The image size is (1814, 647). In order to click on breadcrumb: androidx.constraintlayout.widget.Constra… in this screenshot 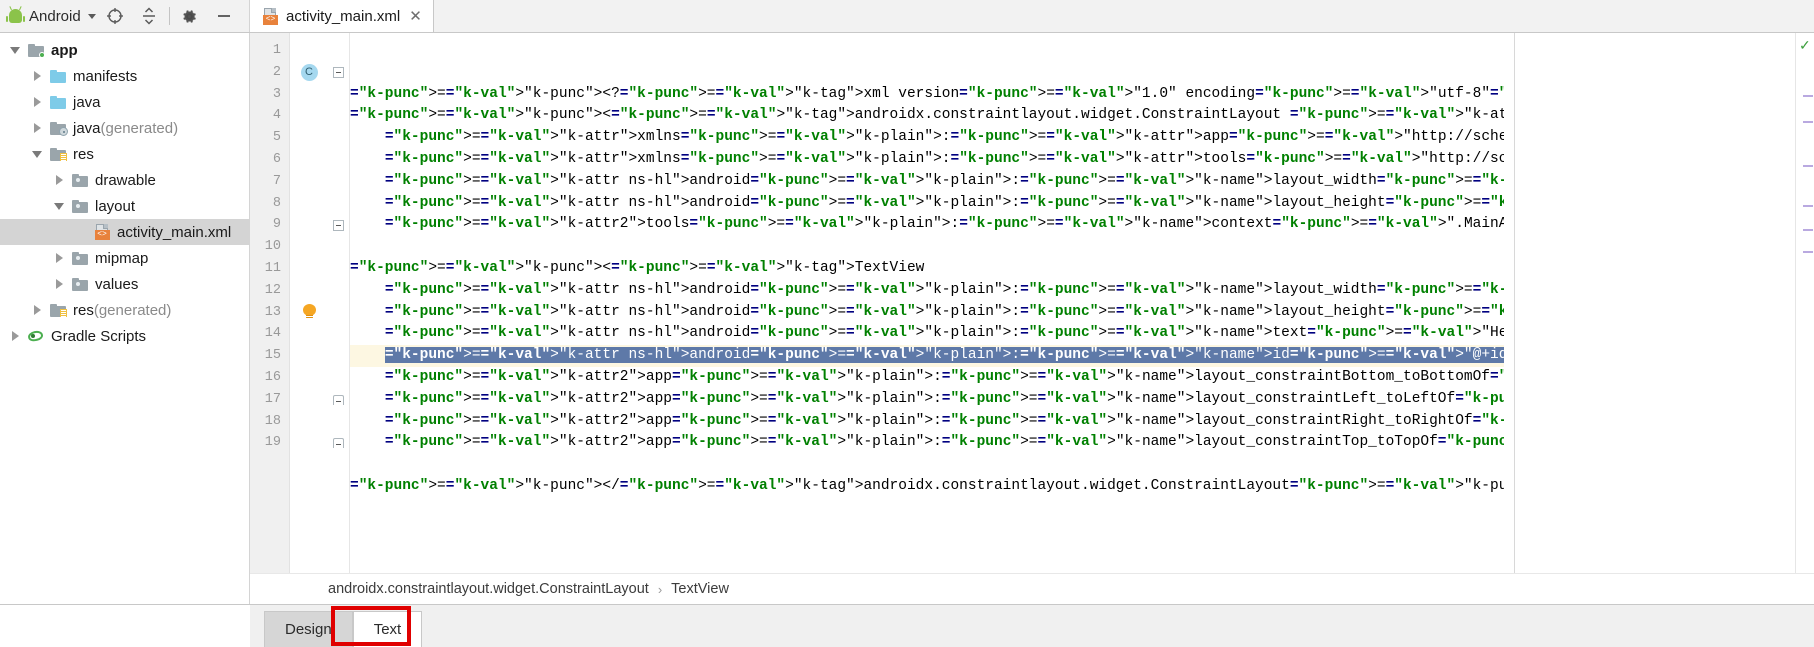, I will do `click(1032, 588)`.